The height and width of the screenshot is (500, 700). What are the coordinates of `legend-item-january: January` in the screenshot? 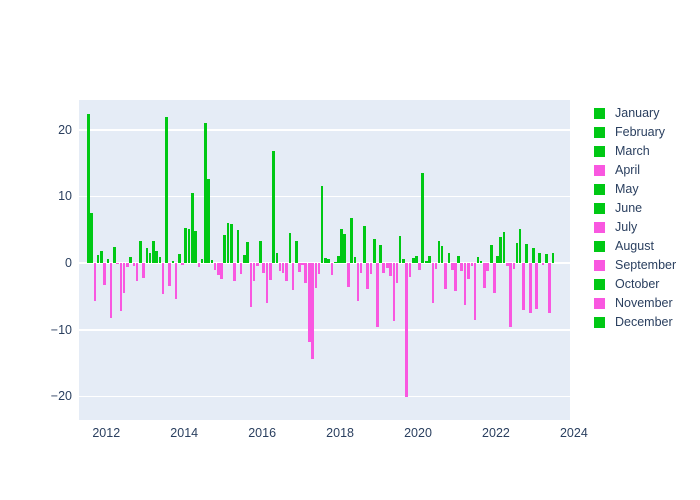 It's located at (646, 113).